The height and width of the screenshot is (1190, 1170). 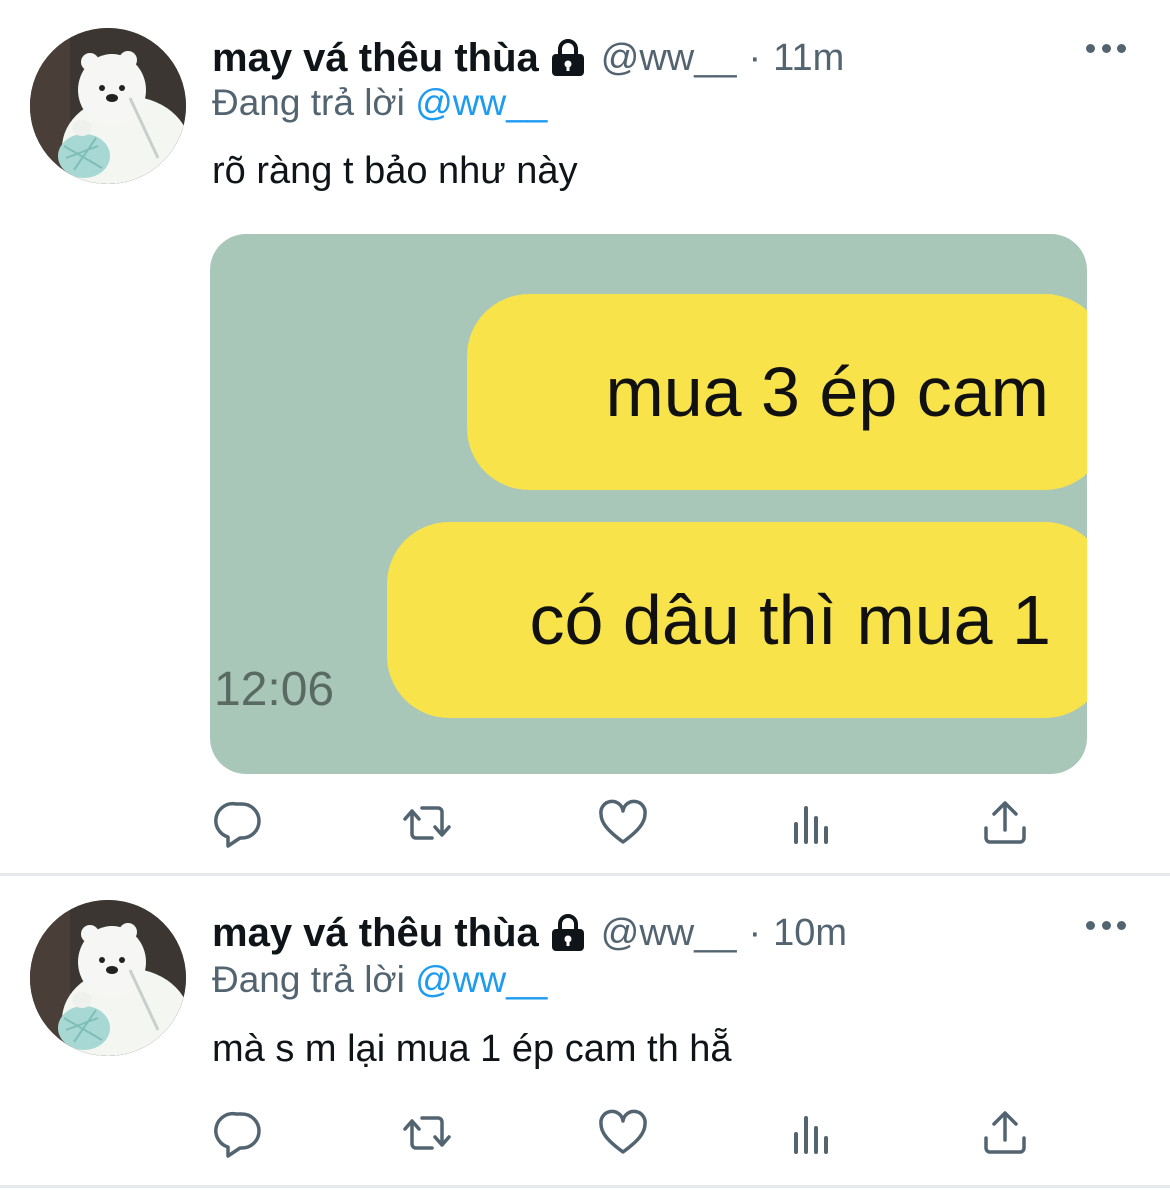 What do you see at coordinates (585, 1186) in the screenshot?
I see `tweet-divider` at bounding box center [585, 1186].